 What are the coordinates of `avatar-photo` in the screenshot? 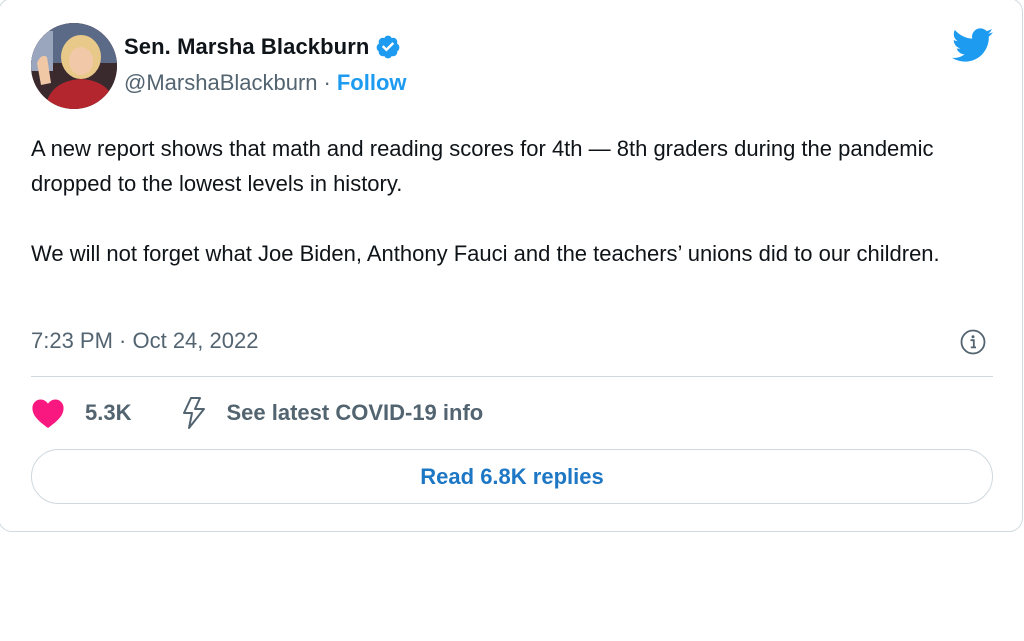 It's located at (74, 66).